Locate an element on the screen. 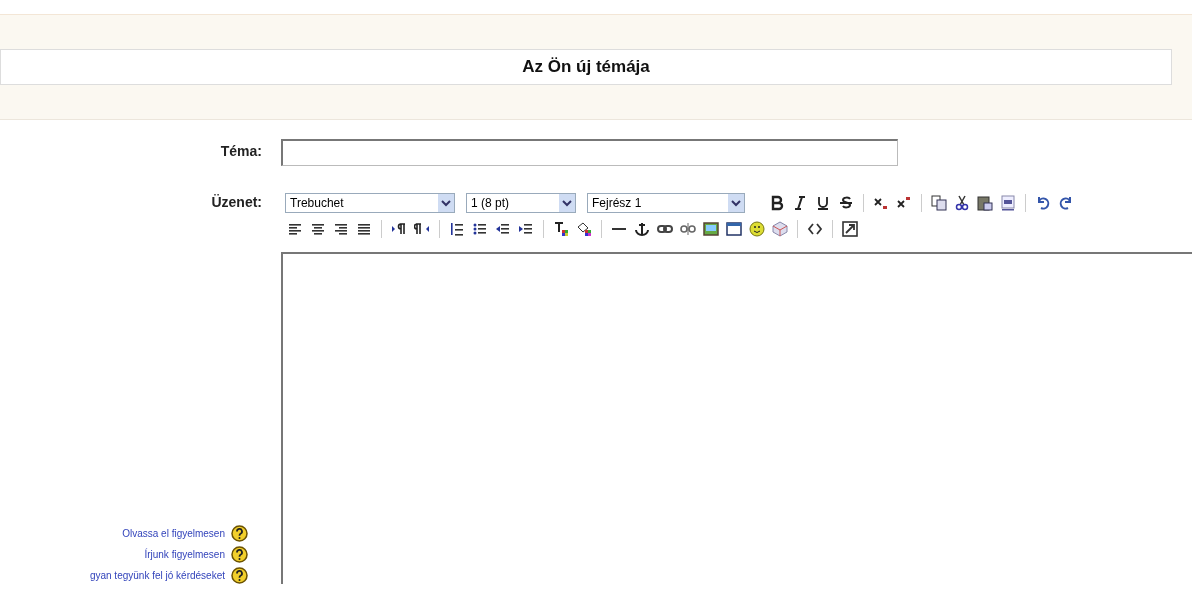 This screenshot has height=592, width=1192. anchor-icon is located at coordinates (642, 229).